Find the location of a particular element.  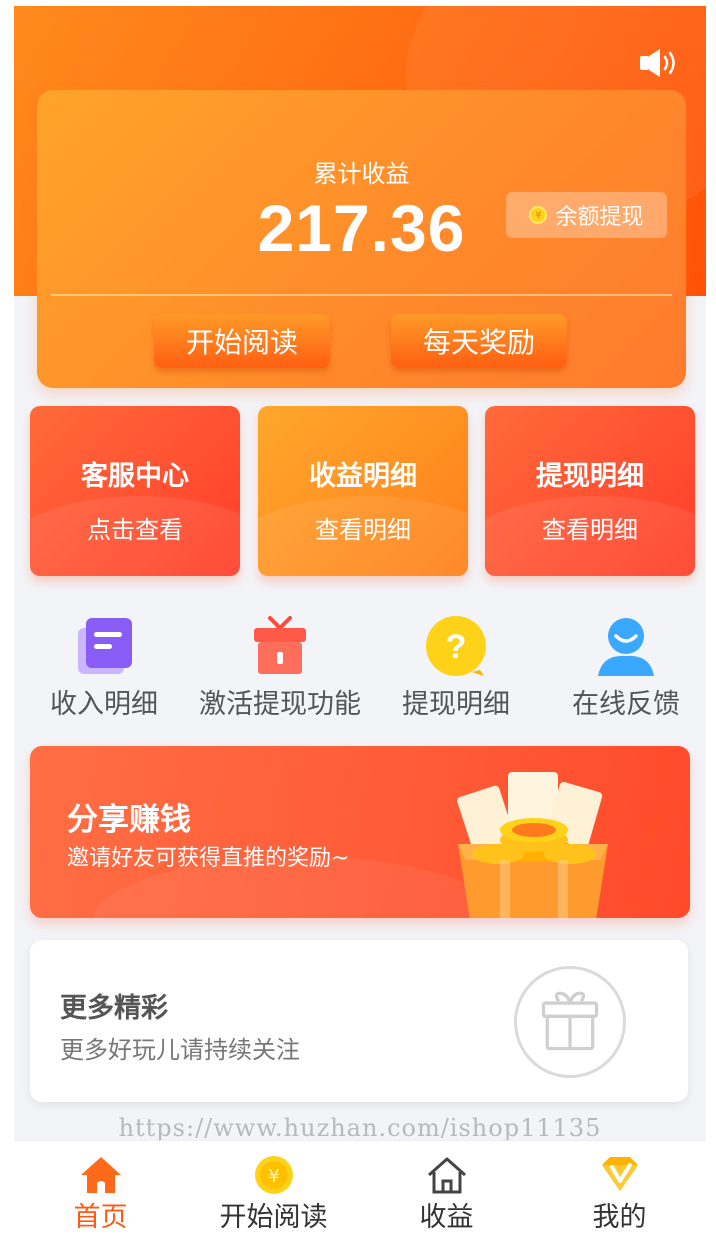

gift-box-icon is located at coordinates (280, 645).